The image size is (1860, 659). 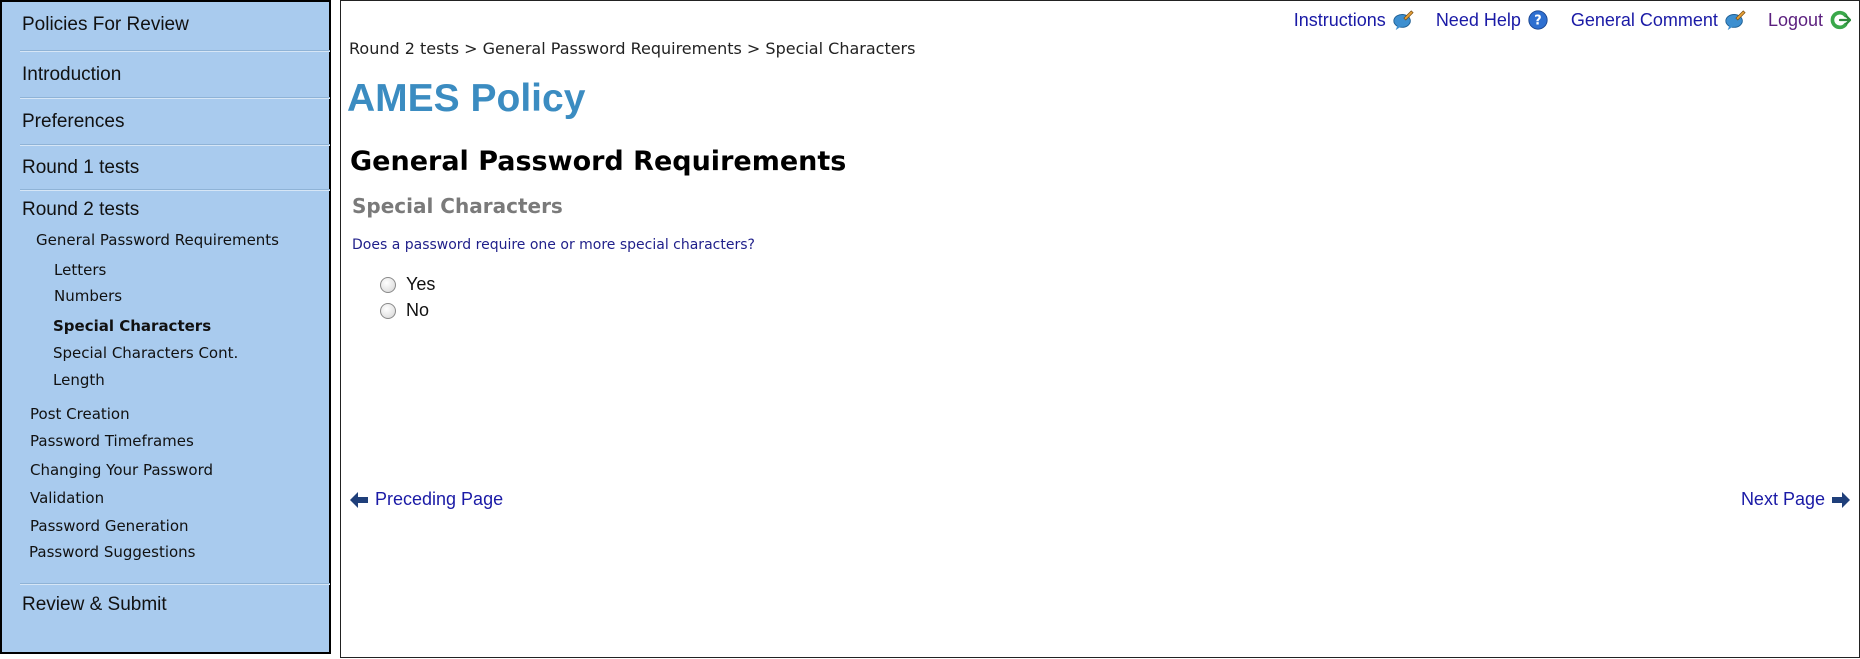 I want to click on sidebar-item-validation: Validation, so click(x=67, y=498).